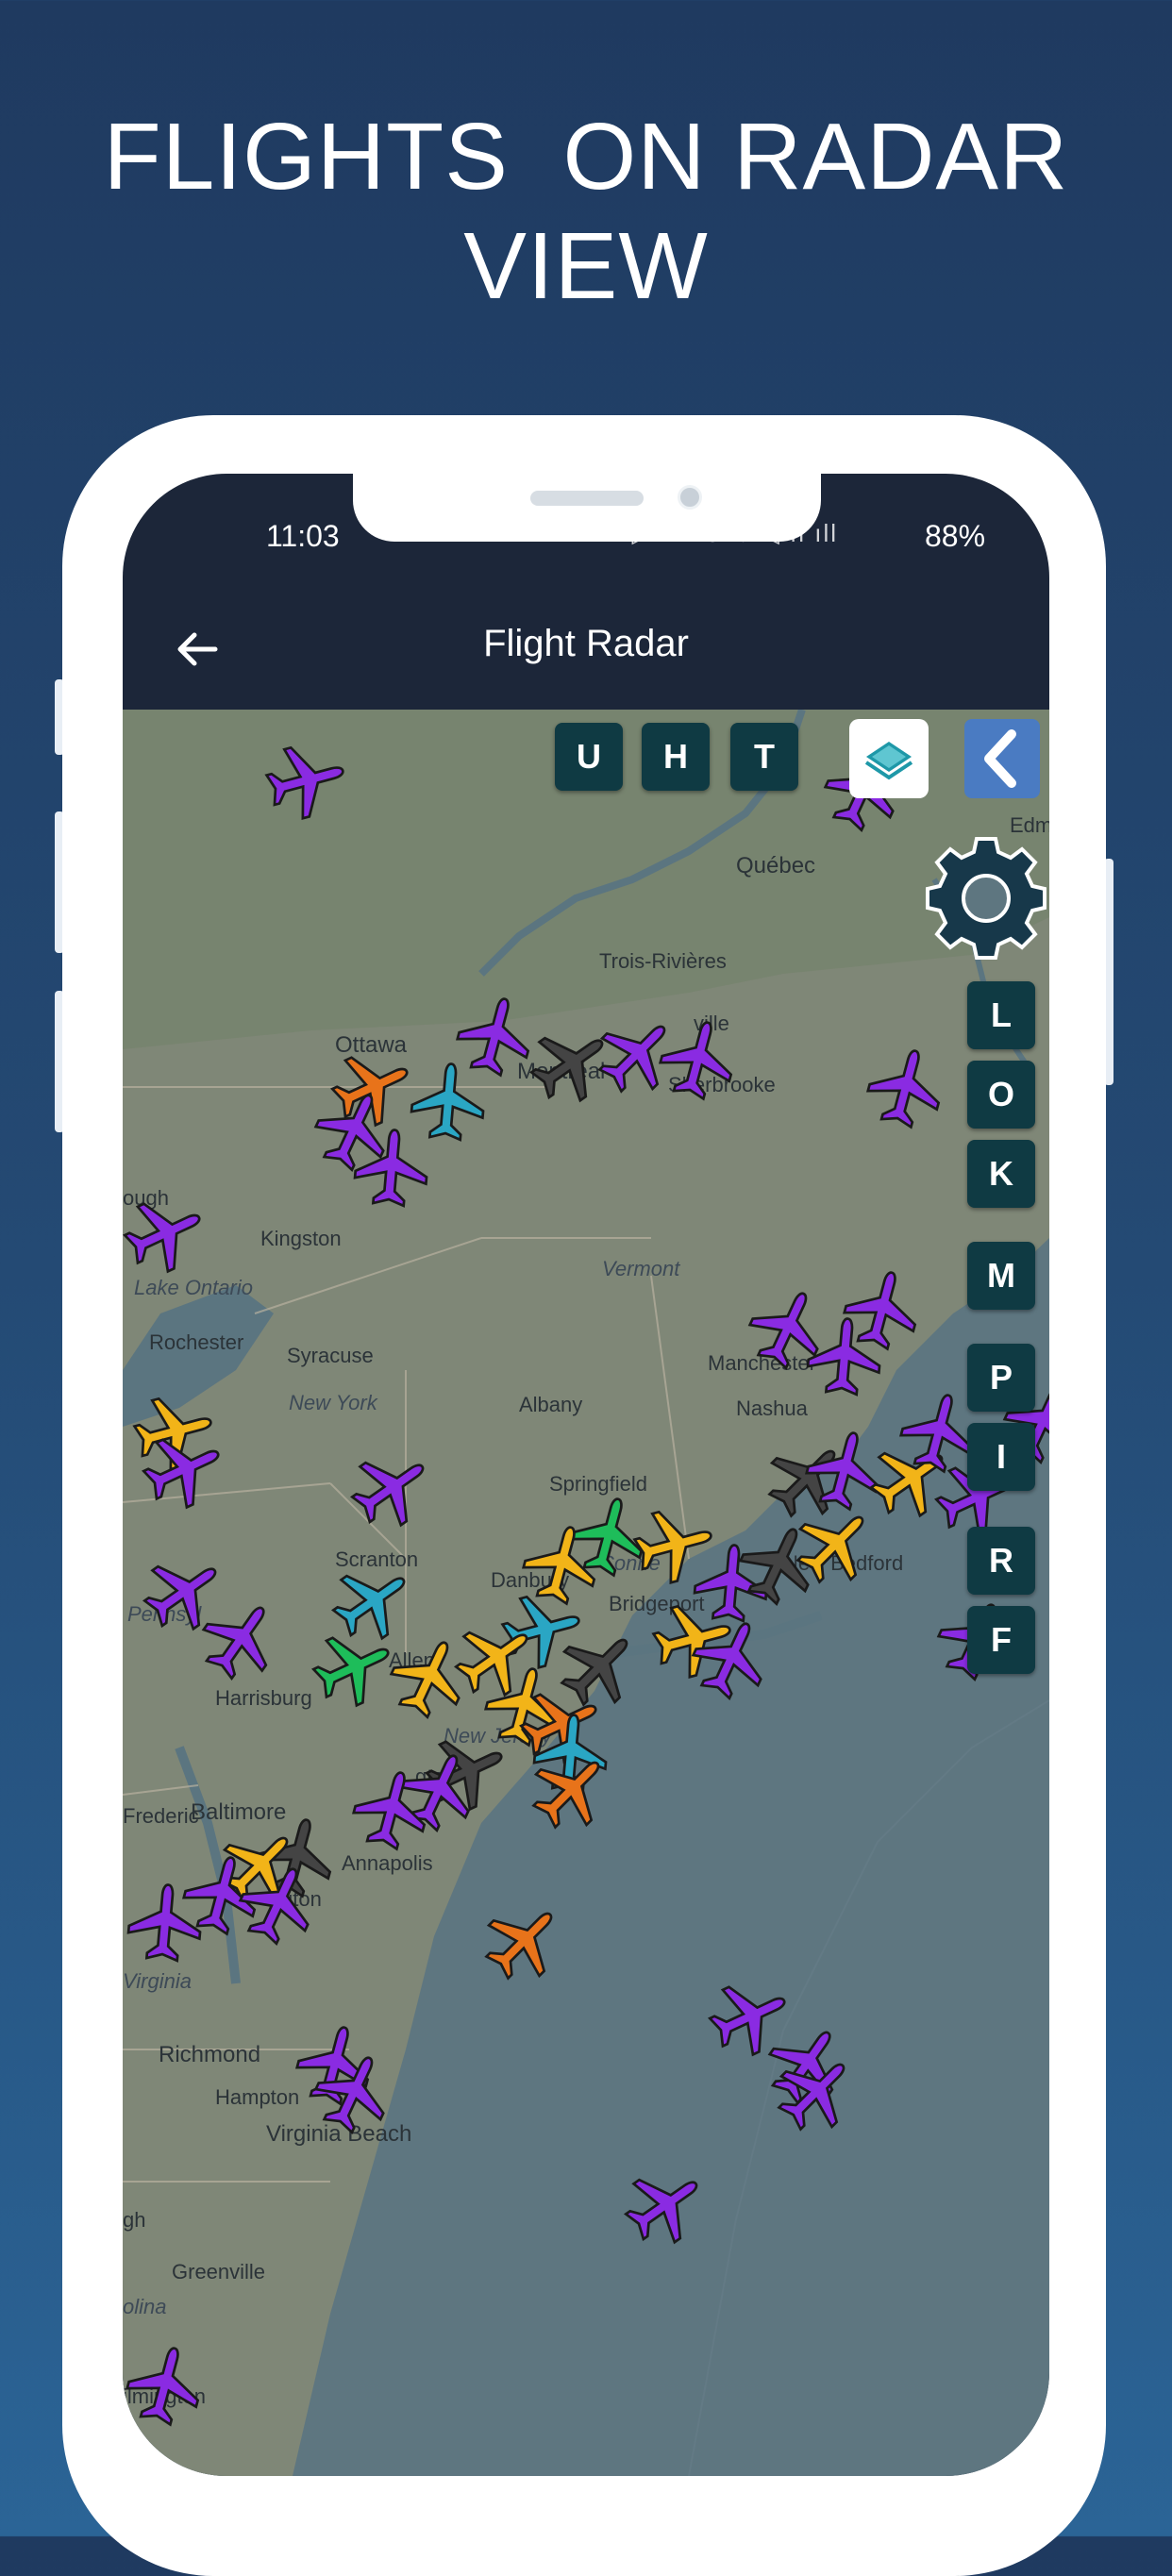 This screenshot has height=2576, width=1172. What do you see at coordinates (330, 1355) in the screenshot?
I see `map-label: Syracuse` at bounding box center [330, 1355].